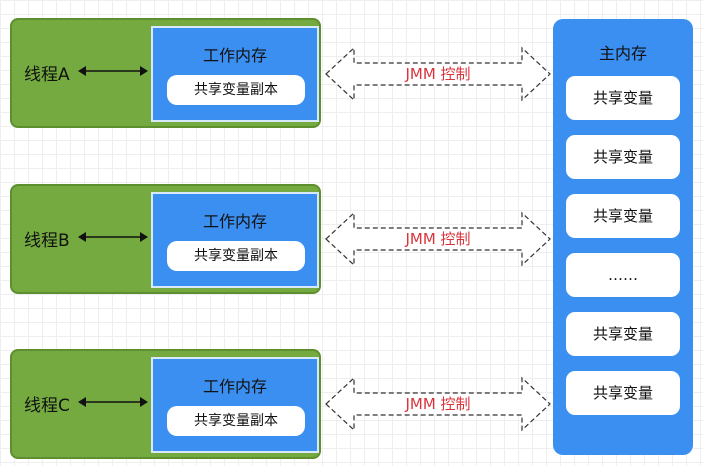 The image size is (703, 466). I want to click on thread-c-label: 线程C, so click(47, 406).